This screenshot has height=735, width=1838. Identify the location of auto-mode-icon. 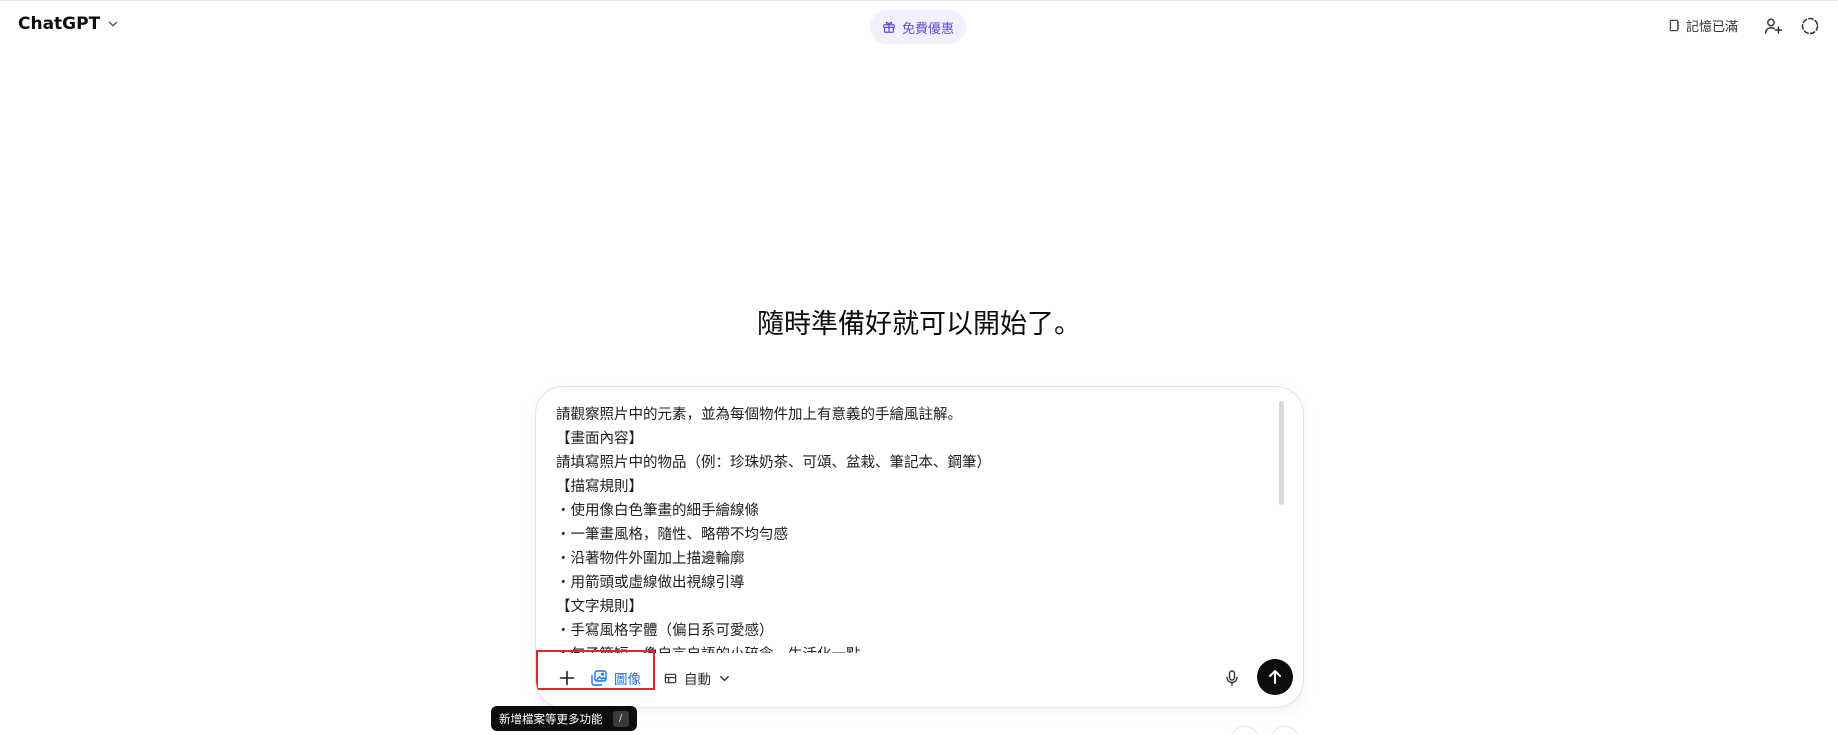
(670, 678).